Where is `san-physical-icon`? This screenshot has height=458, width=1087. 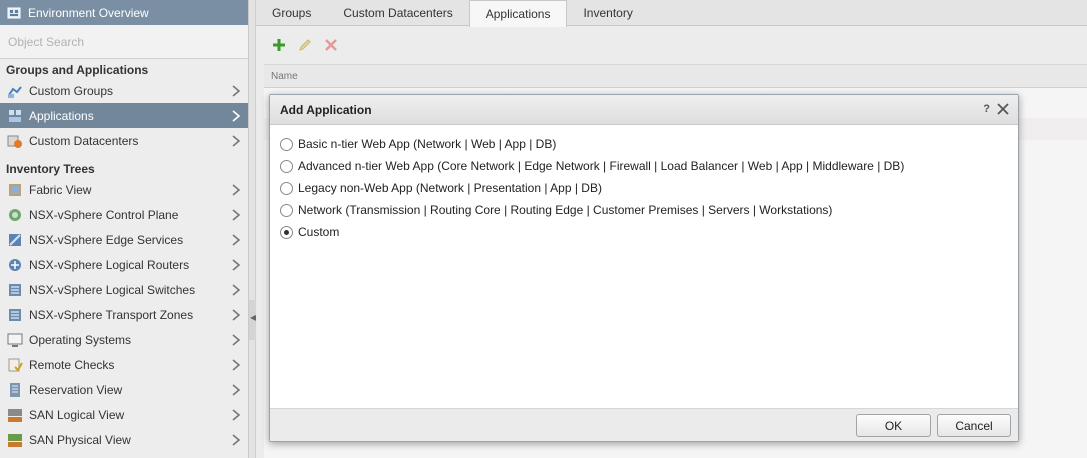
san-physical-icon is located at coordinates (15, 440).